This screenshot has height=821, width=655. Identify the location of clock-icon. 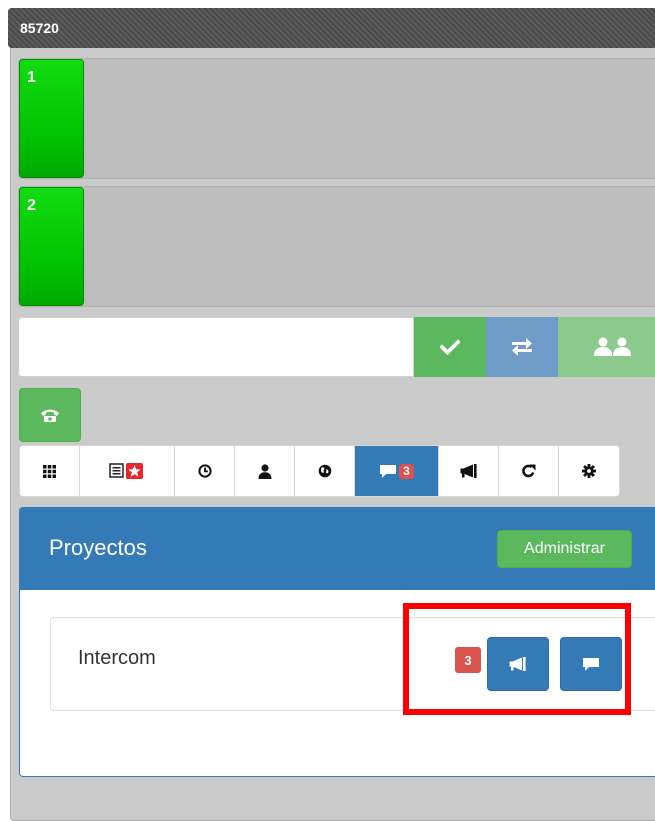
(204, 471).